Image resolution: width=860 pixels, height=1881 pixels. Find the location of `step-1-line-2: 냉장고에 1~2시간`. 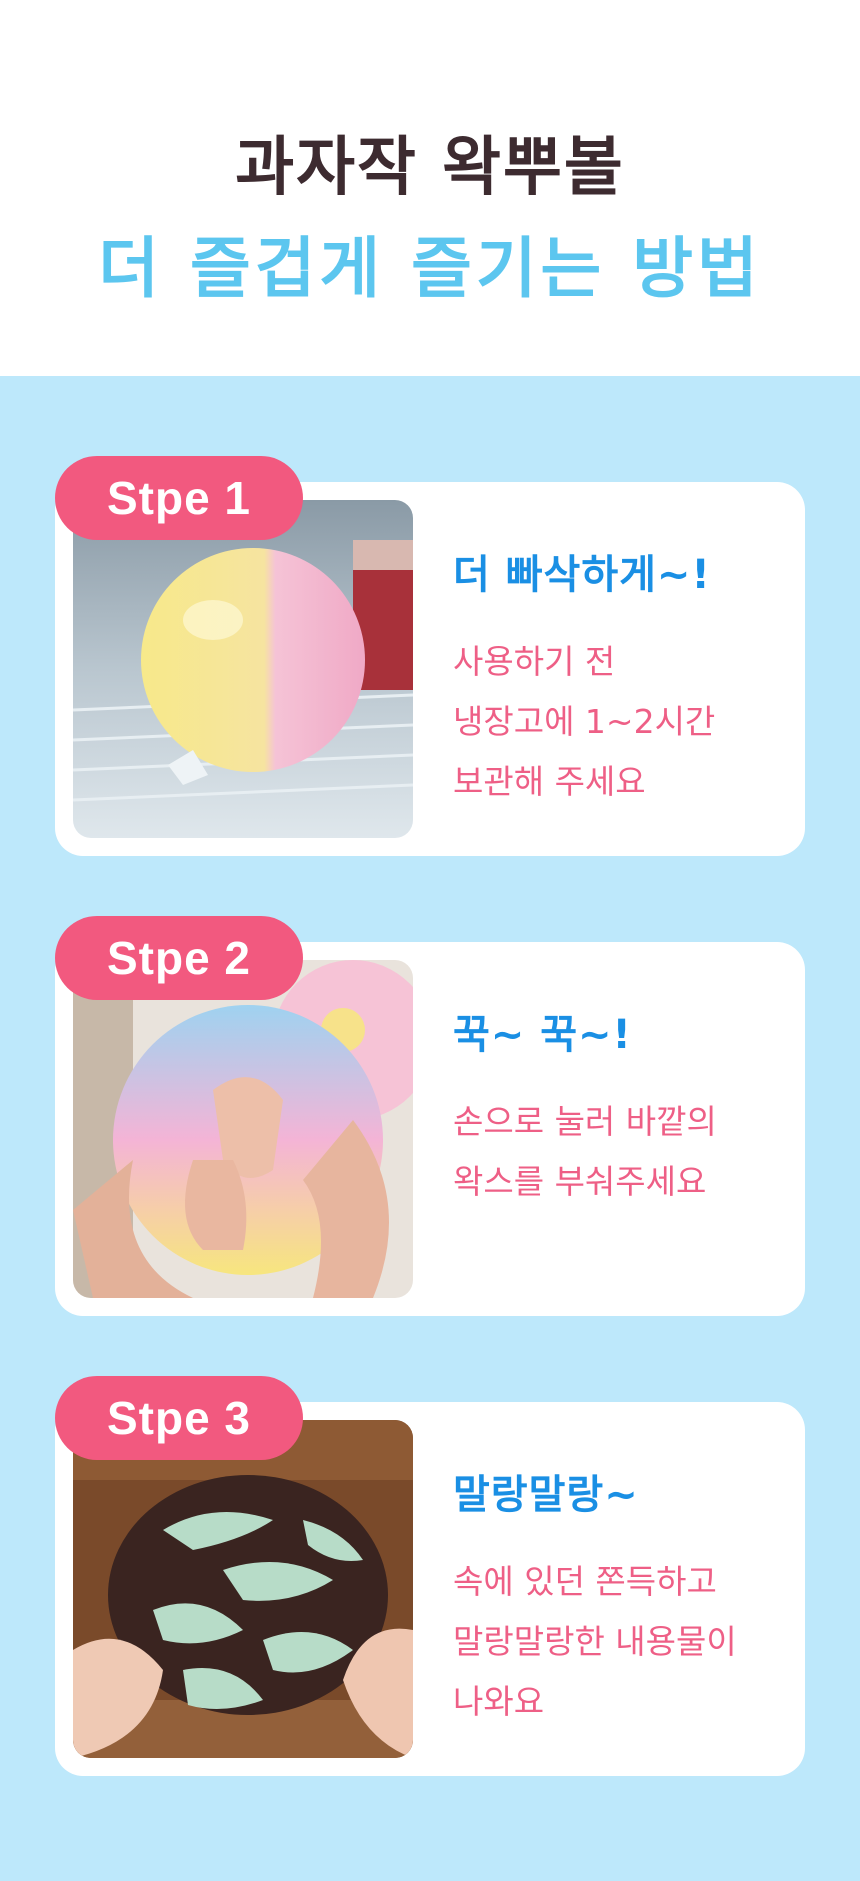

step-1-line-2: 냉장고에 1~2시간 is located at coordinates (584, 721).